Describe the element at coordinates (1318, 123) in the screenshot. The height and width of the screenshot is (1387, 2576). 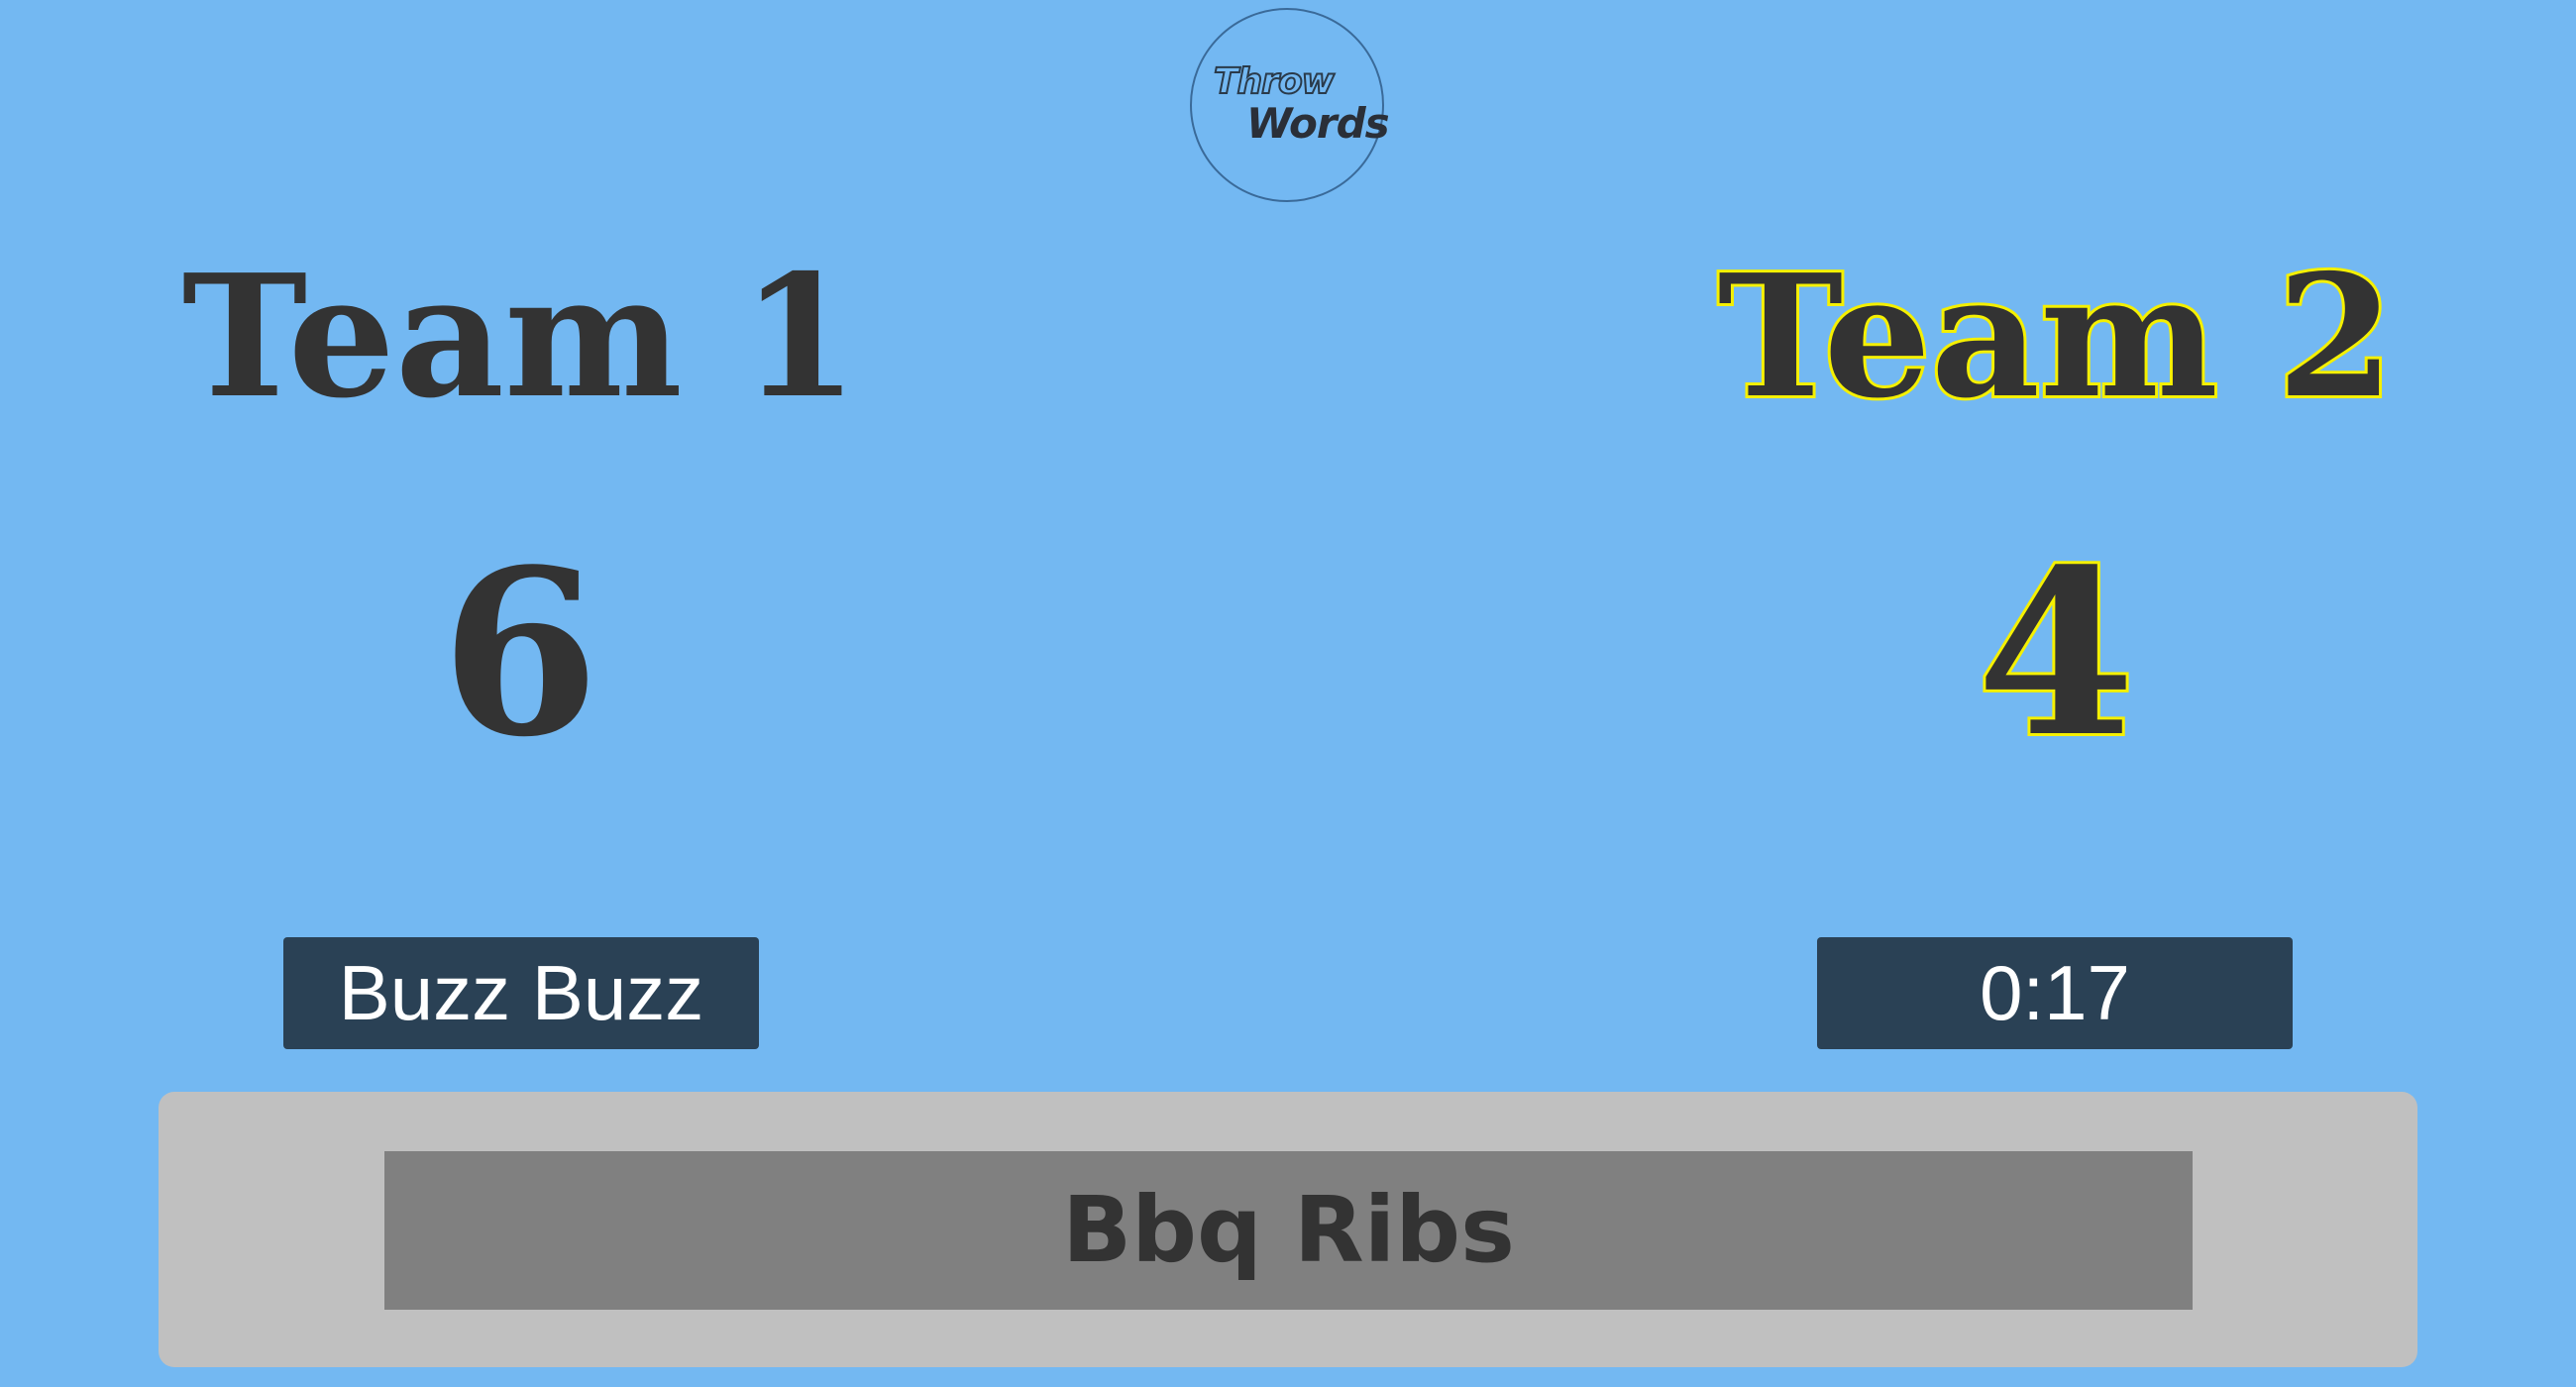
I see `logo-line-2: Words` at that location.